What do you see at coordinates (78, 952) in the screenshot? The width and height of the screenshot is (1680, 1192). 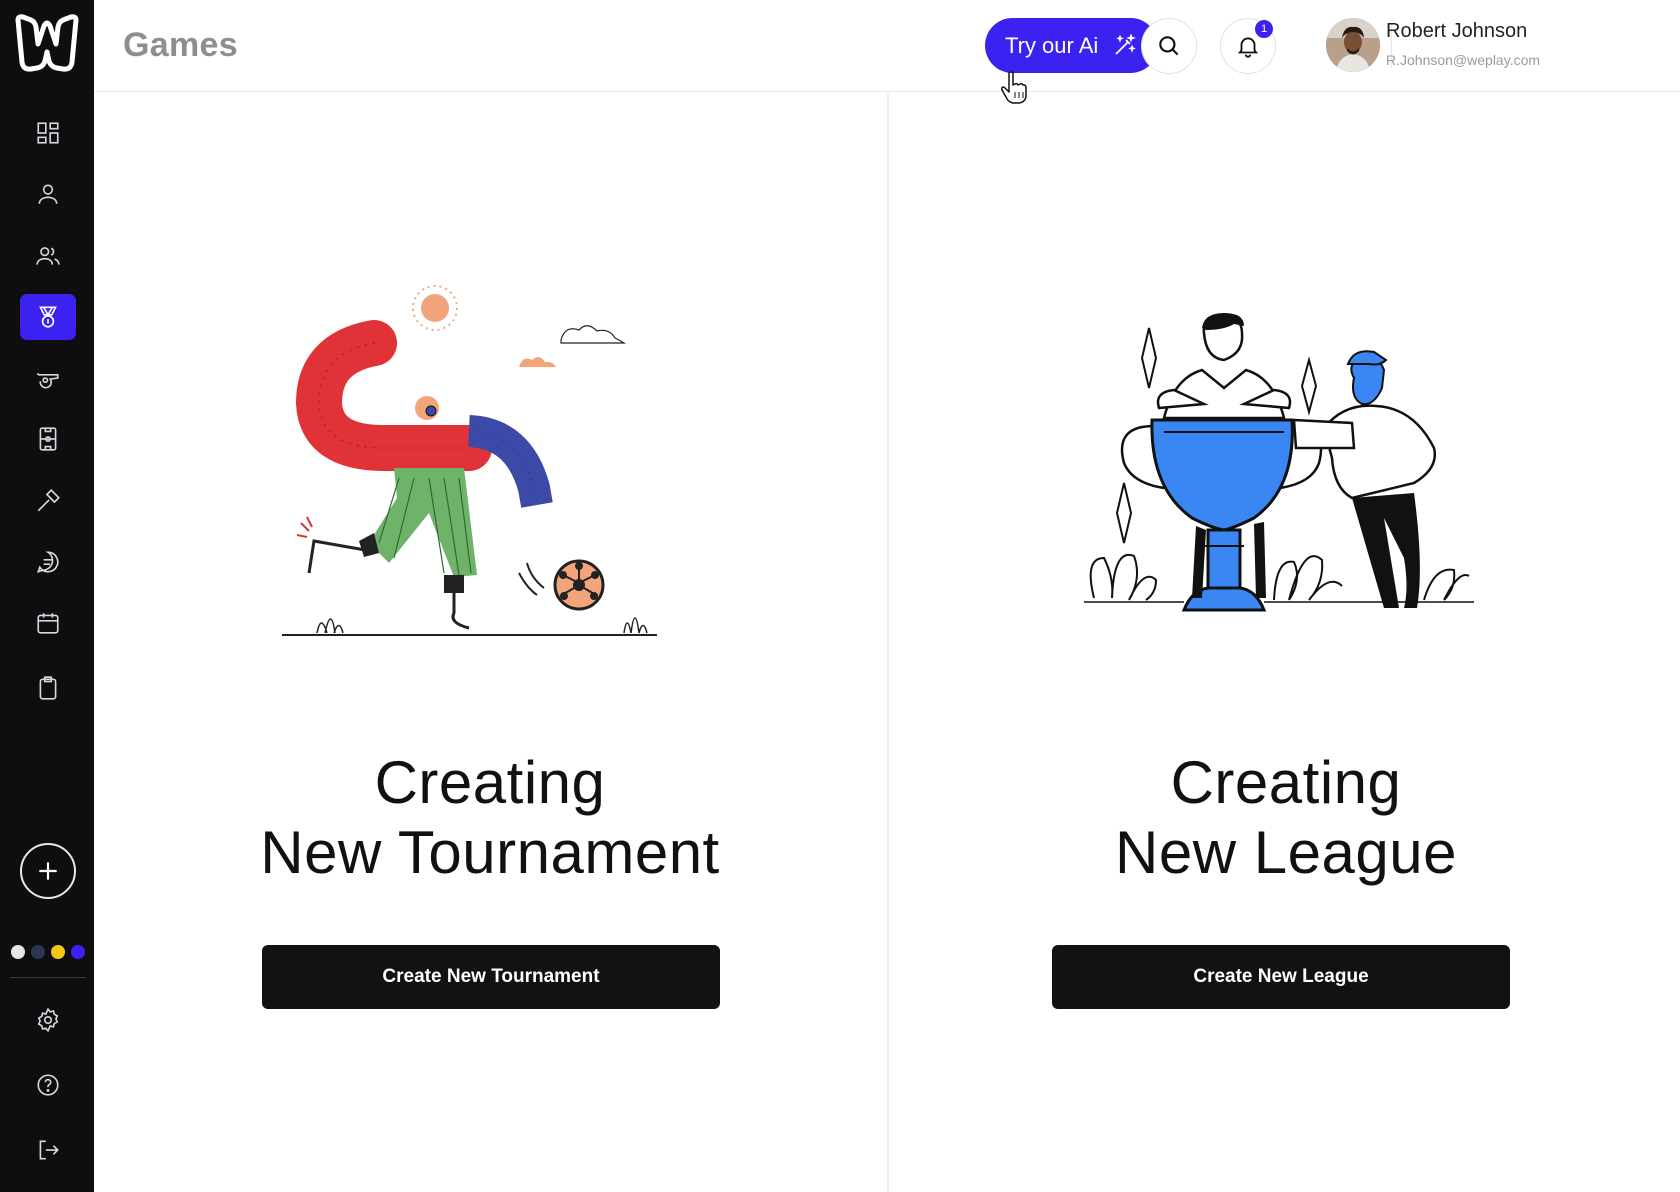 I see `theme-dot-blue` at bounding box center [78, 952].